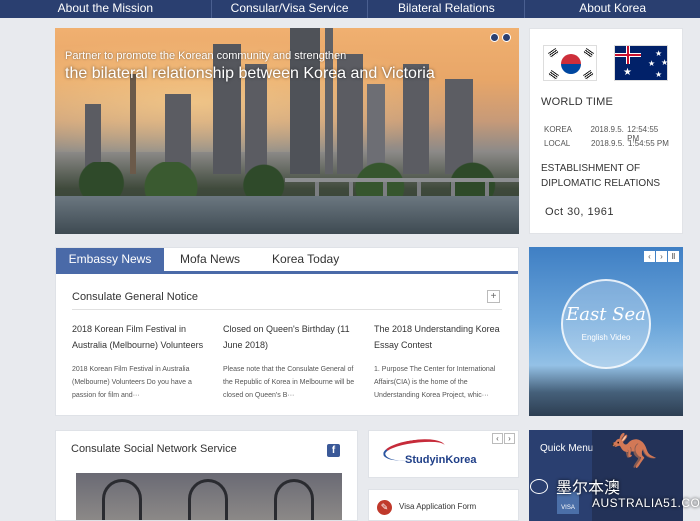 The image size is (700, 521). Describe the element at coordinates (438, 506) in the screenshot. I see `visa-label: Visa Application Form` at that location.